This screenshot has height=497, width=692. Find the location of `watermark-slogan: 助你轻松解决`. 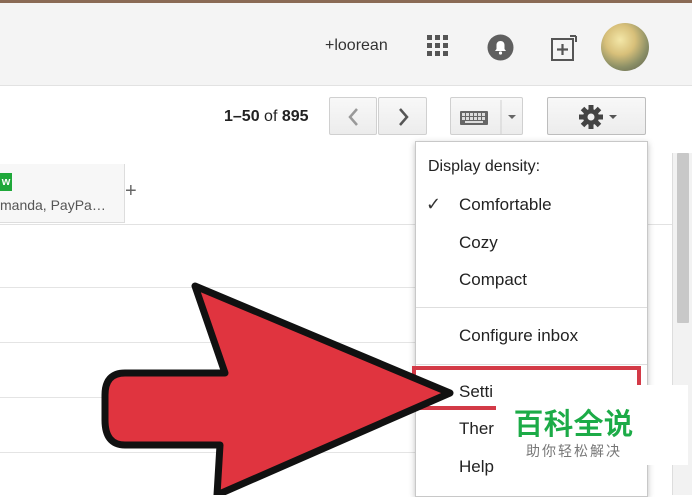

watermark-slogan: 助你轻松解决 is located at coordinates (574, 451).